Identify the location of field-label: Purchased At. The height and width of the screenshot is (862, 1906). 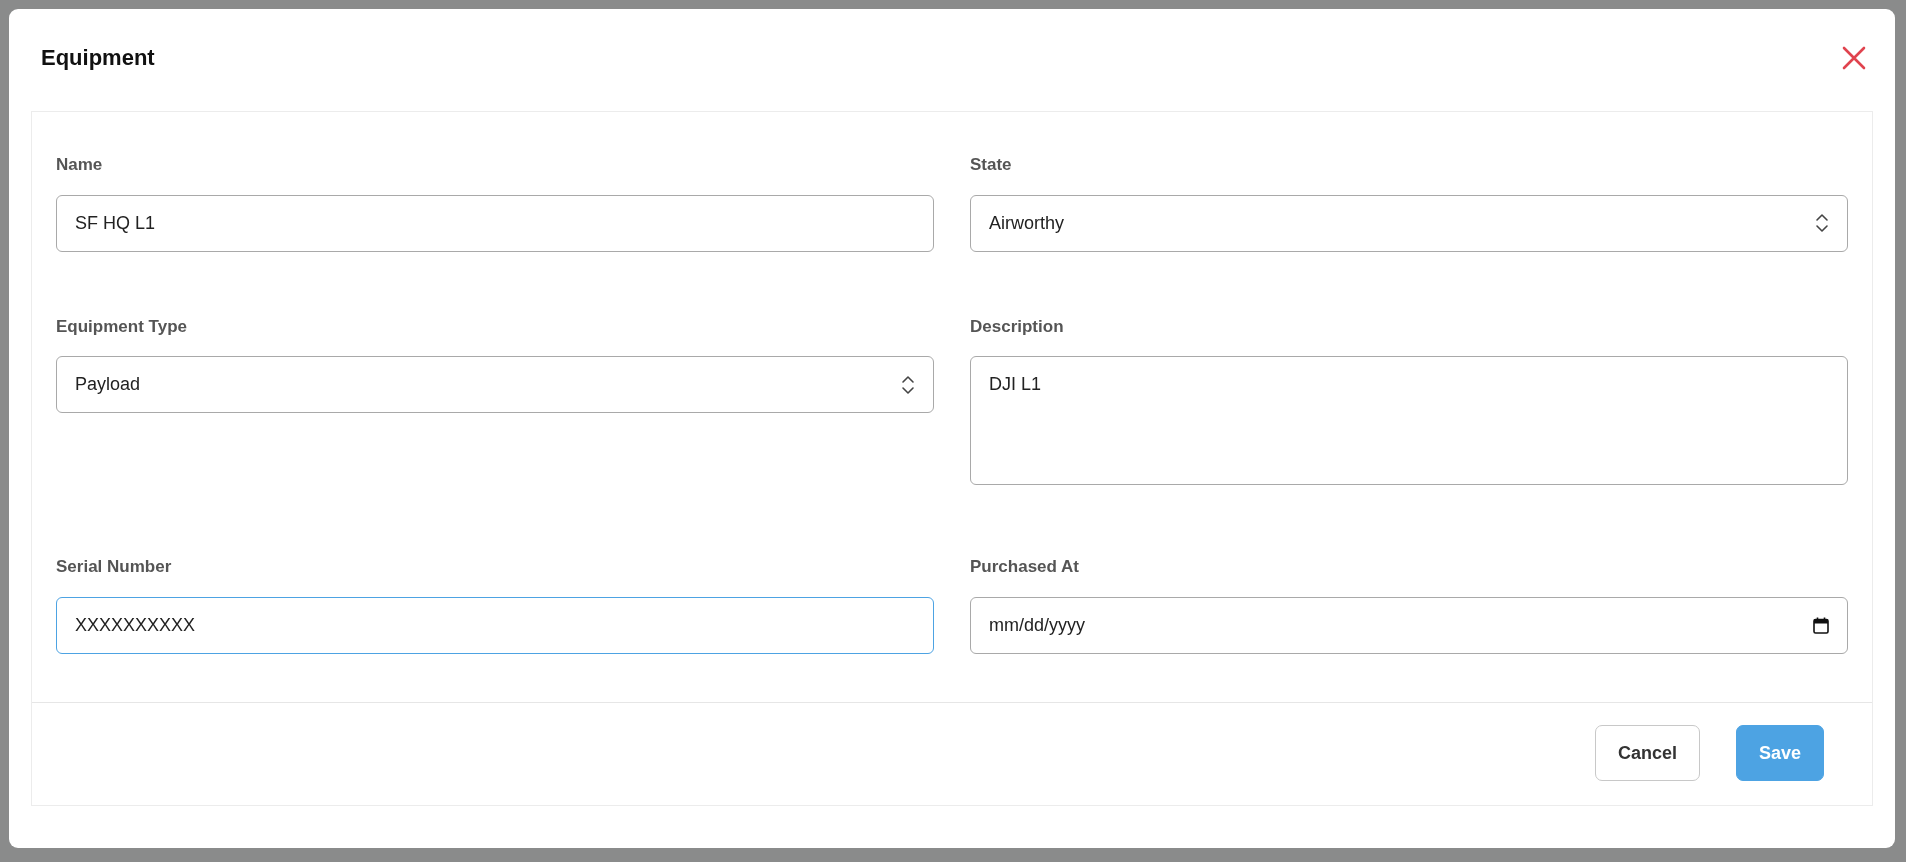
(1024, 567).